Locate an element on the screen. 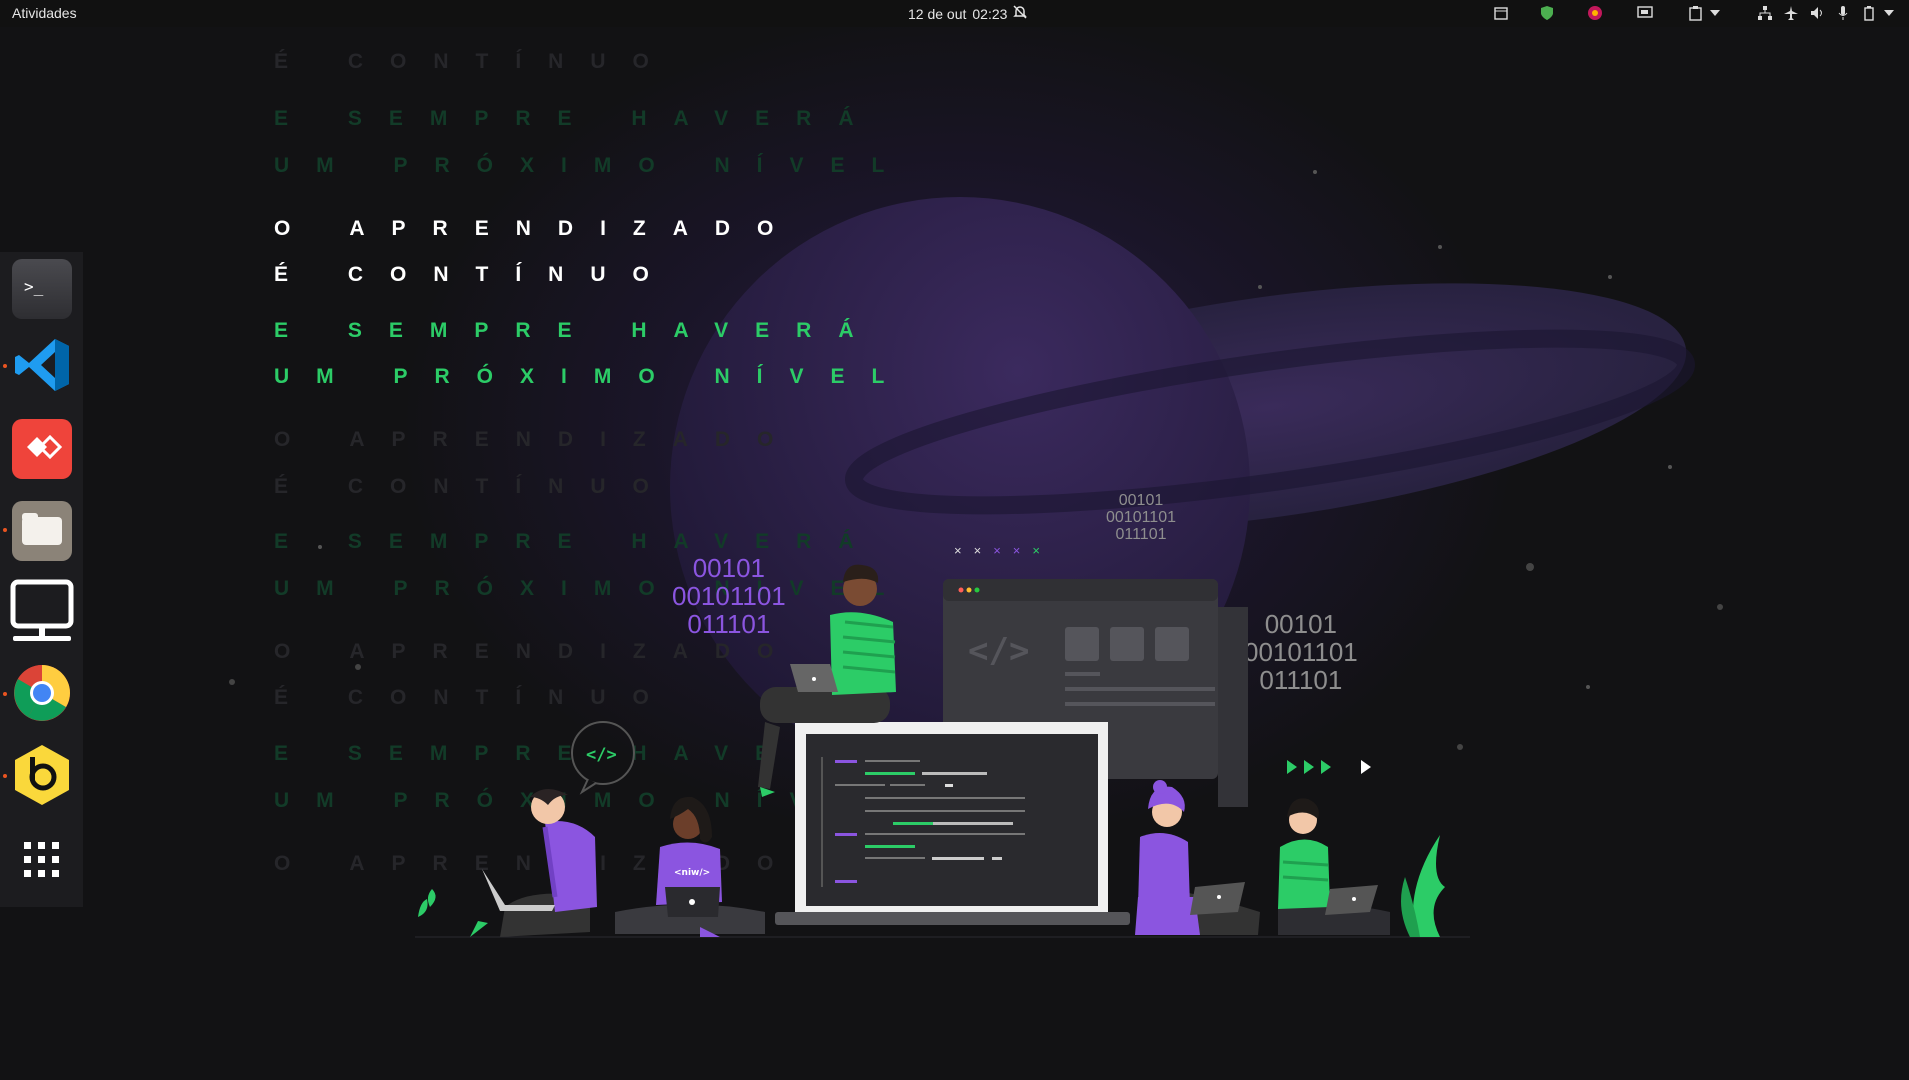 Image resolution: width=1909 pixels, height=1080 pixels. dock-app-anydesk is located at coordinates (42, 449).